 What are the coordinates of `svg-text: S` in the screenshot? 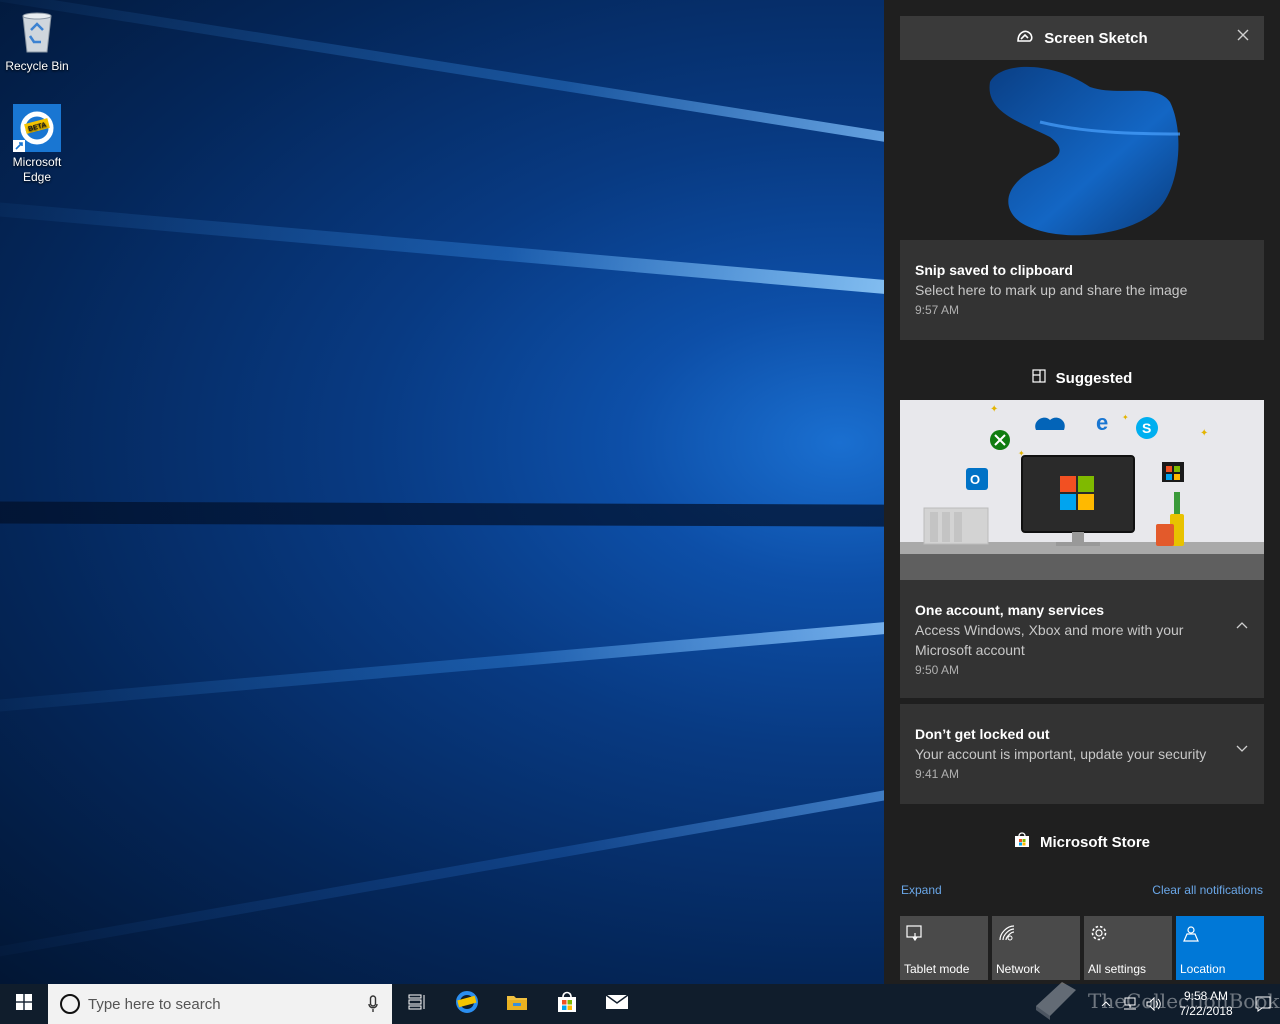 It's located at (1146, 428).